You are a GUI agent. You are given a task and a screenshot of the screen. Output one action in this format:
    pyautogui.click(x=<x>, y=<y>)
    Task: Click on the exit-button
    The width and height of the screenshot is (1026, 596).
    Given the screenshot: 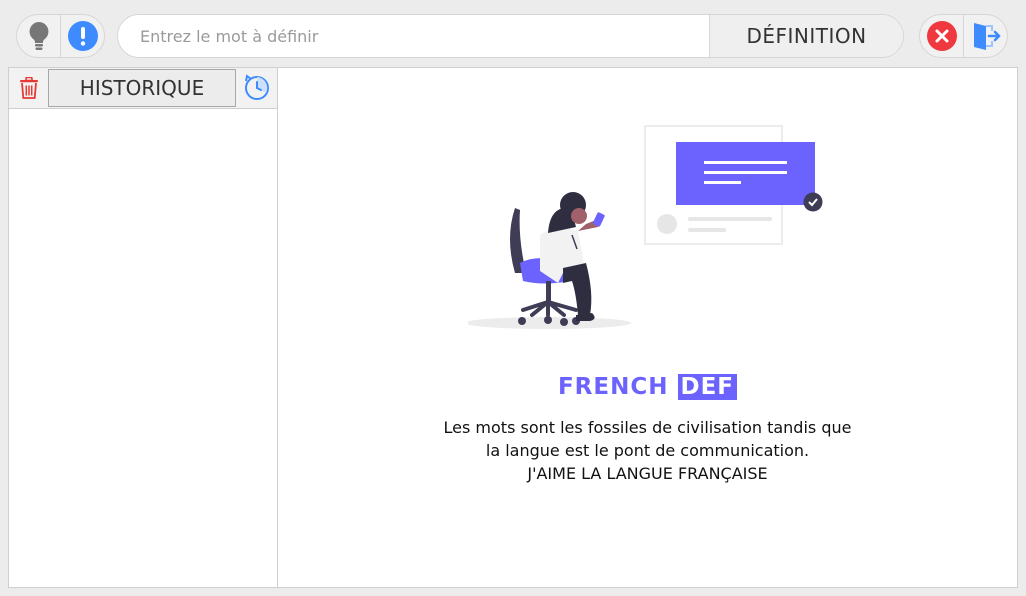 What is the action you would take?
    pyautogui.click(x=985, y=36)
    